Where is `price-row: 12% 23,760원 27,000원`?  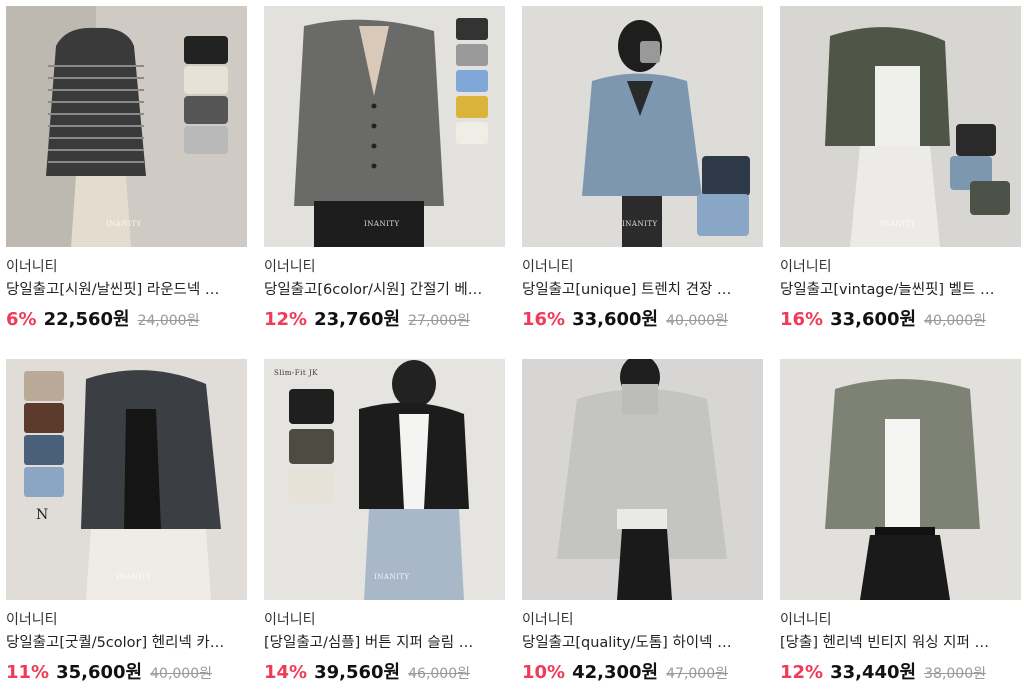
price-row: 12% 23,760원 27,000원 is located at coordinates (384, 317).